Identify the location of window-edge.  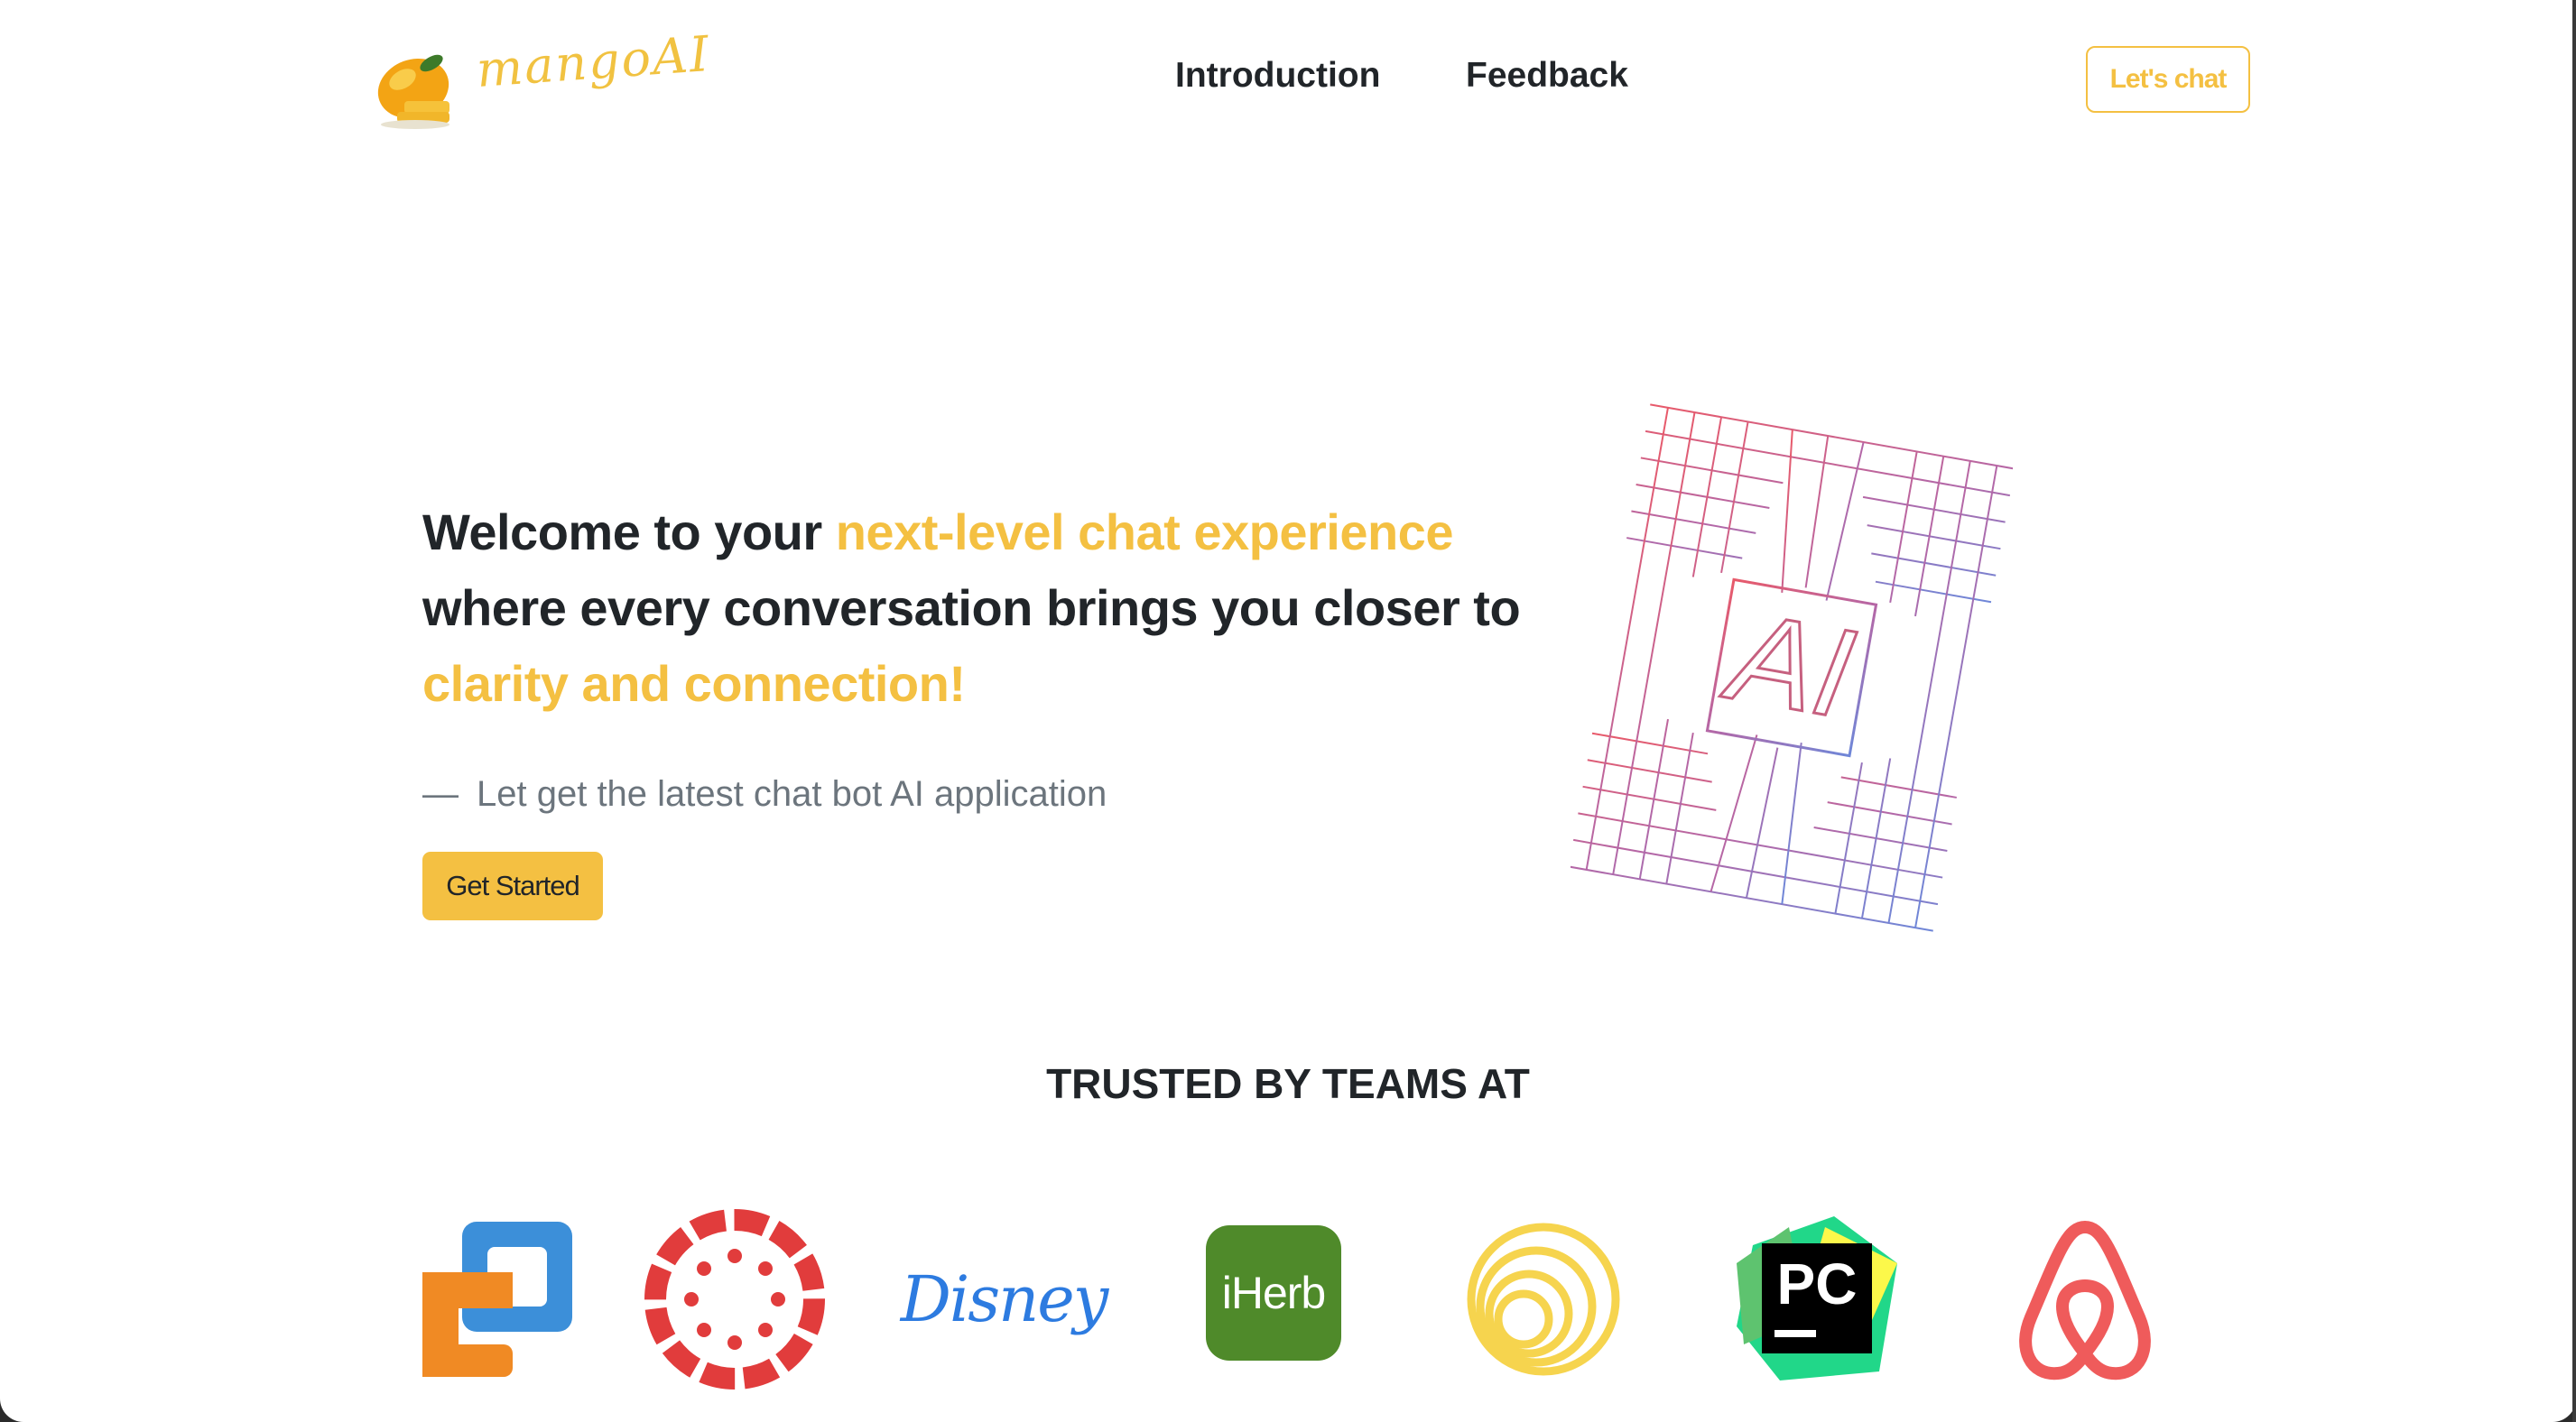
(2574, 711).